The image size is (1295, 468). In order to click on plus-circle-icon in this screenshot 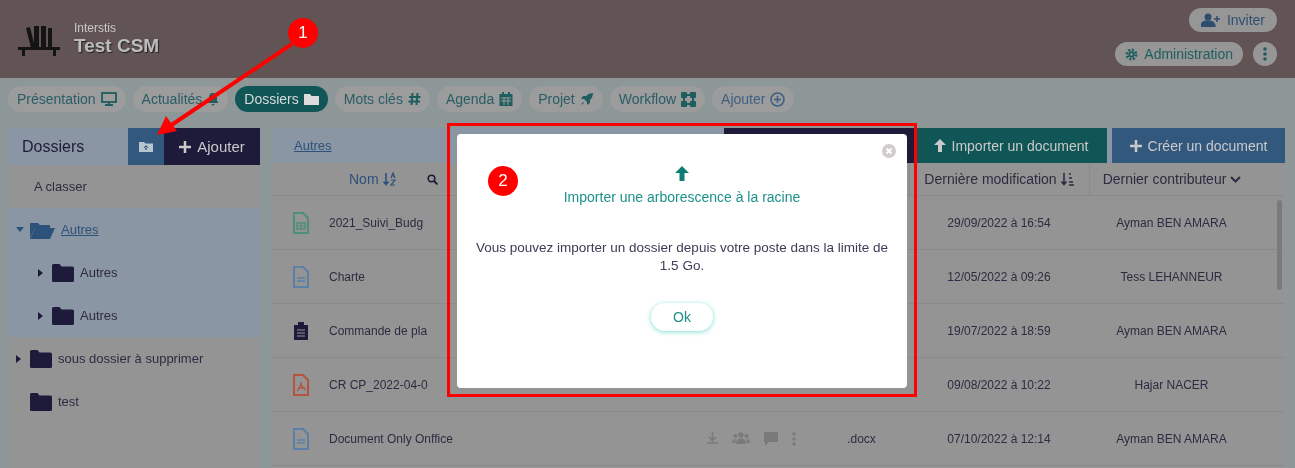, I will do `click(778, 99)`.